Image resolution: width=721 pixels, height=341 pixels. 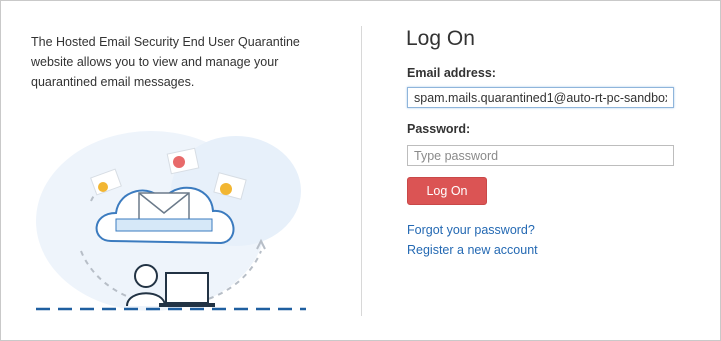 I want to click on page-title: Log On, so click(x=440, y=38).